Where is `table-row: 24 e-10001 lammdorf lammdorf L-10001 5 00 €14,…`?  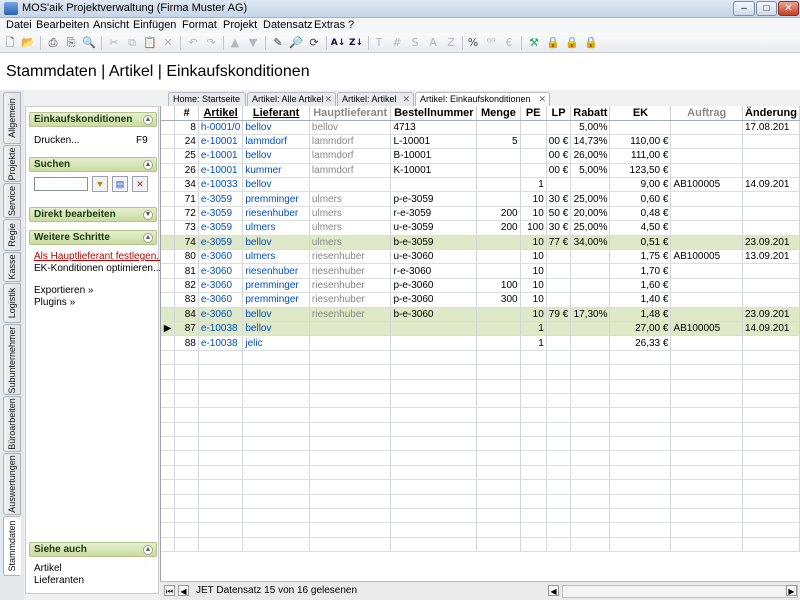
table-row: 24 e-10001 lammdorf lammdorf L-10001 5 00 €14,… is located at coordinates (480, 142).